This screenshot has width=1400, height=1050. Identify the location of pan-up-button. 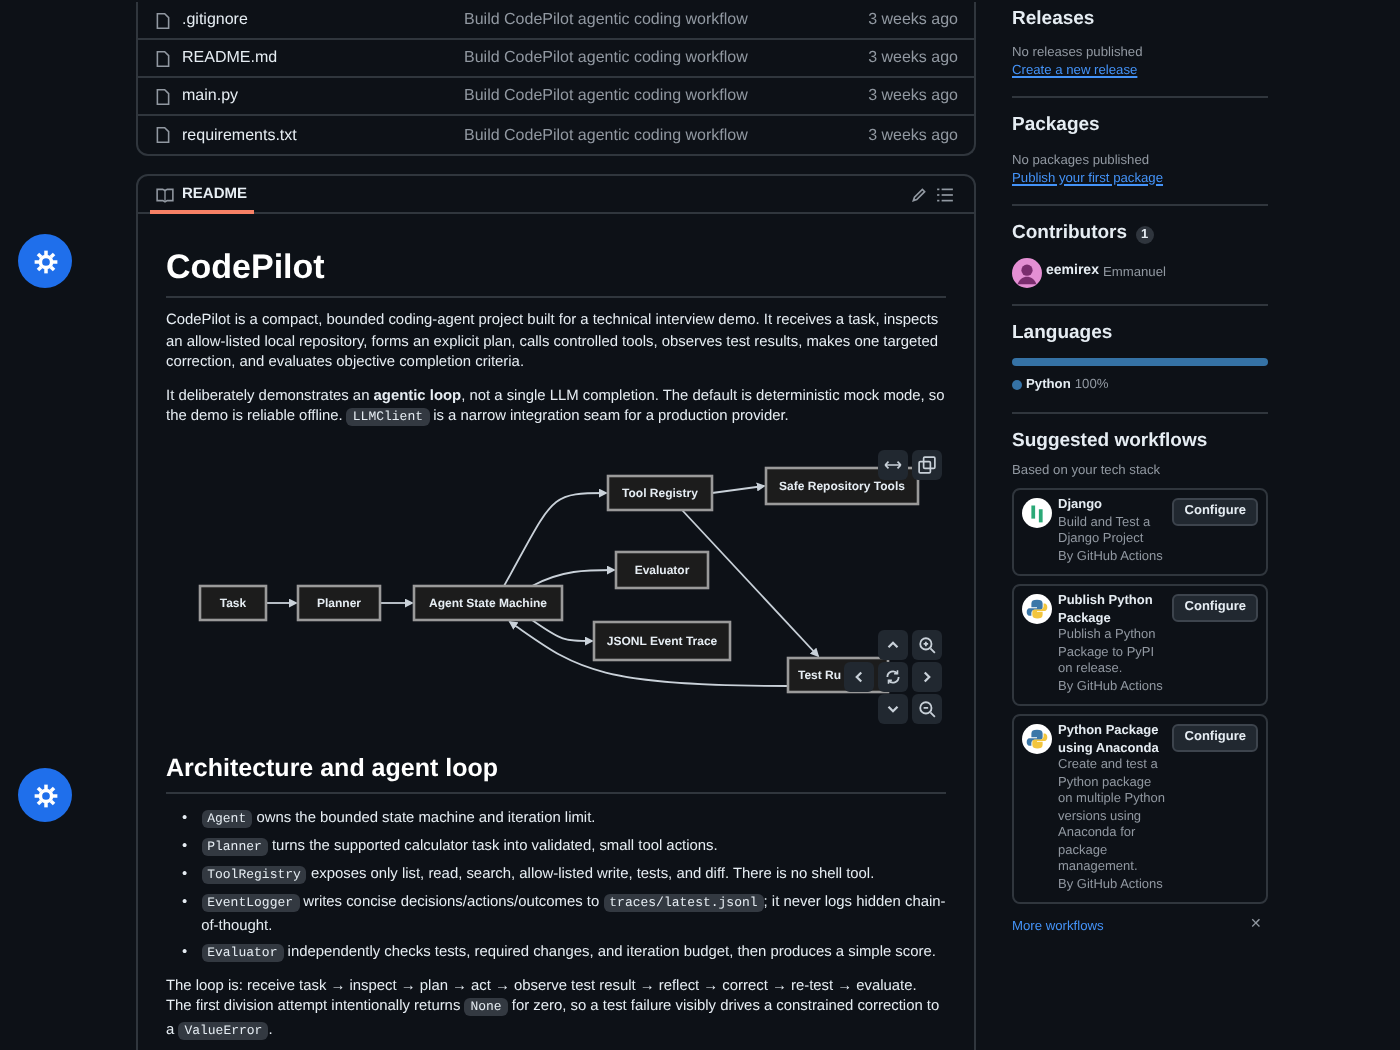
(893, 644).